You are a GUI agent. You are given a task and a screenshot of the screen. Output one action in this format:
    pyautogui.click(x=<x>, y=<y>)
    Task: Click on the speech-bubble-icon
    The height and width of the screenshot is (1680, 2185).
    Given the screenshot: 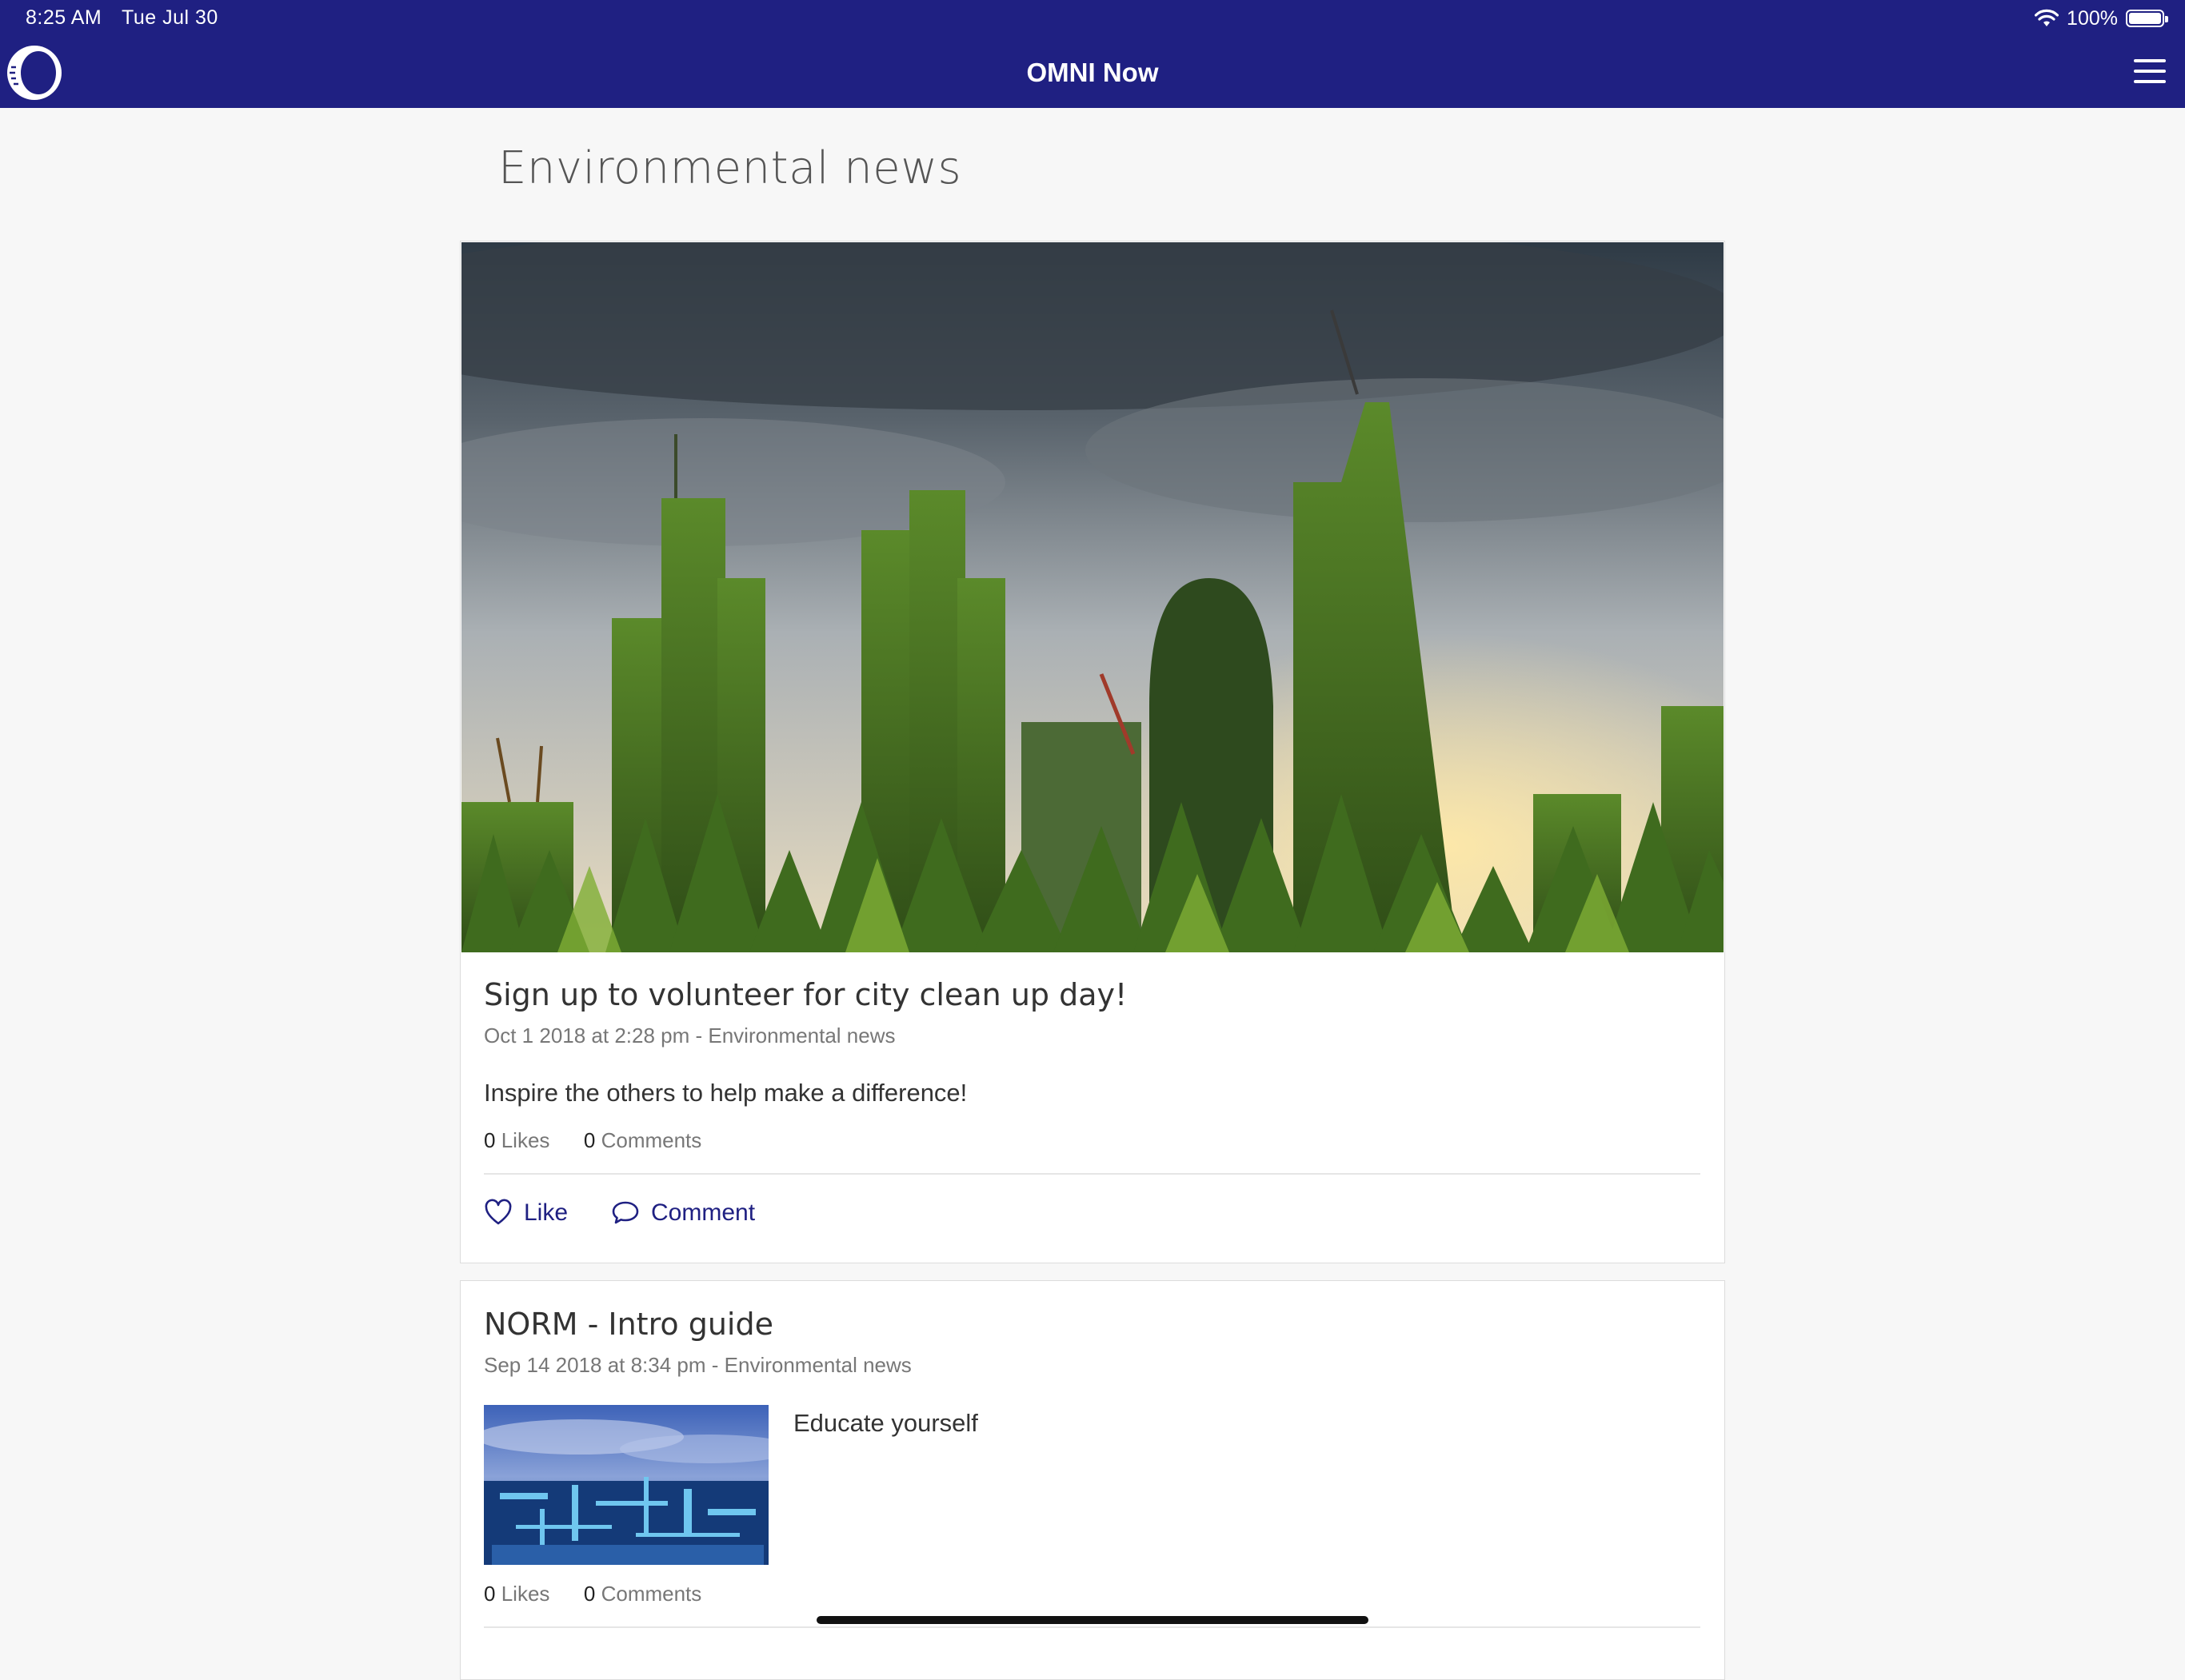 What is the action you would take?
    pyautogui.click(x=625, y=1212)
    